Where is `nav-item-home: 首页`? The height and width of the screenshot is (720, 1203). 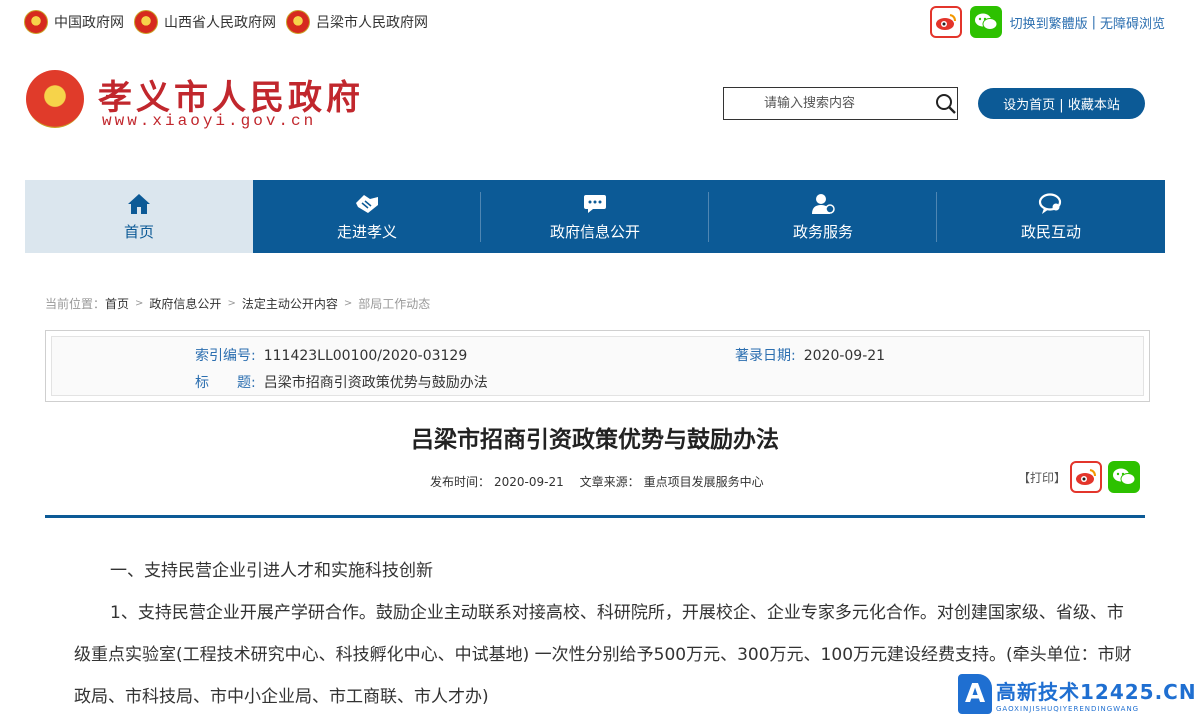
nav-item-home: 首页 is located at coordinates (139, 216).